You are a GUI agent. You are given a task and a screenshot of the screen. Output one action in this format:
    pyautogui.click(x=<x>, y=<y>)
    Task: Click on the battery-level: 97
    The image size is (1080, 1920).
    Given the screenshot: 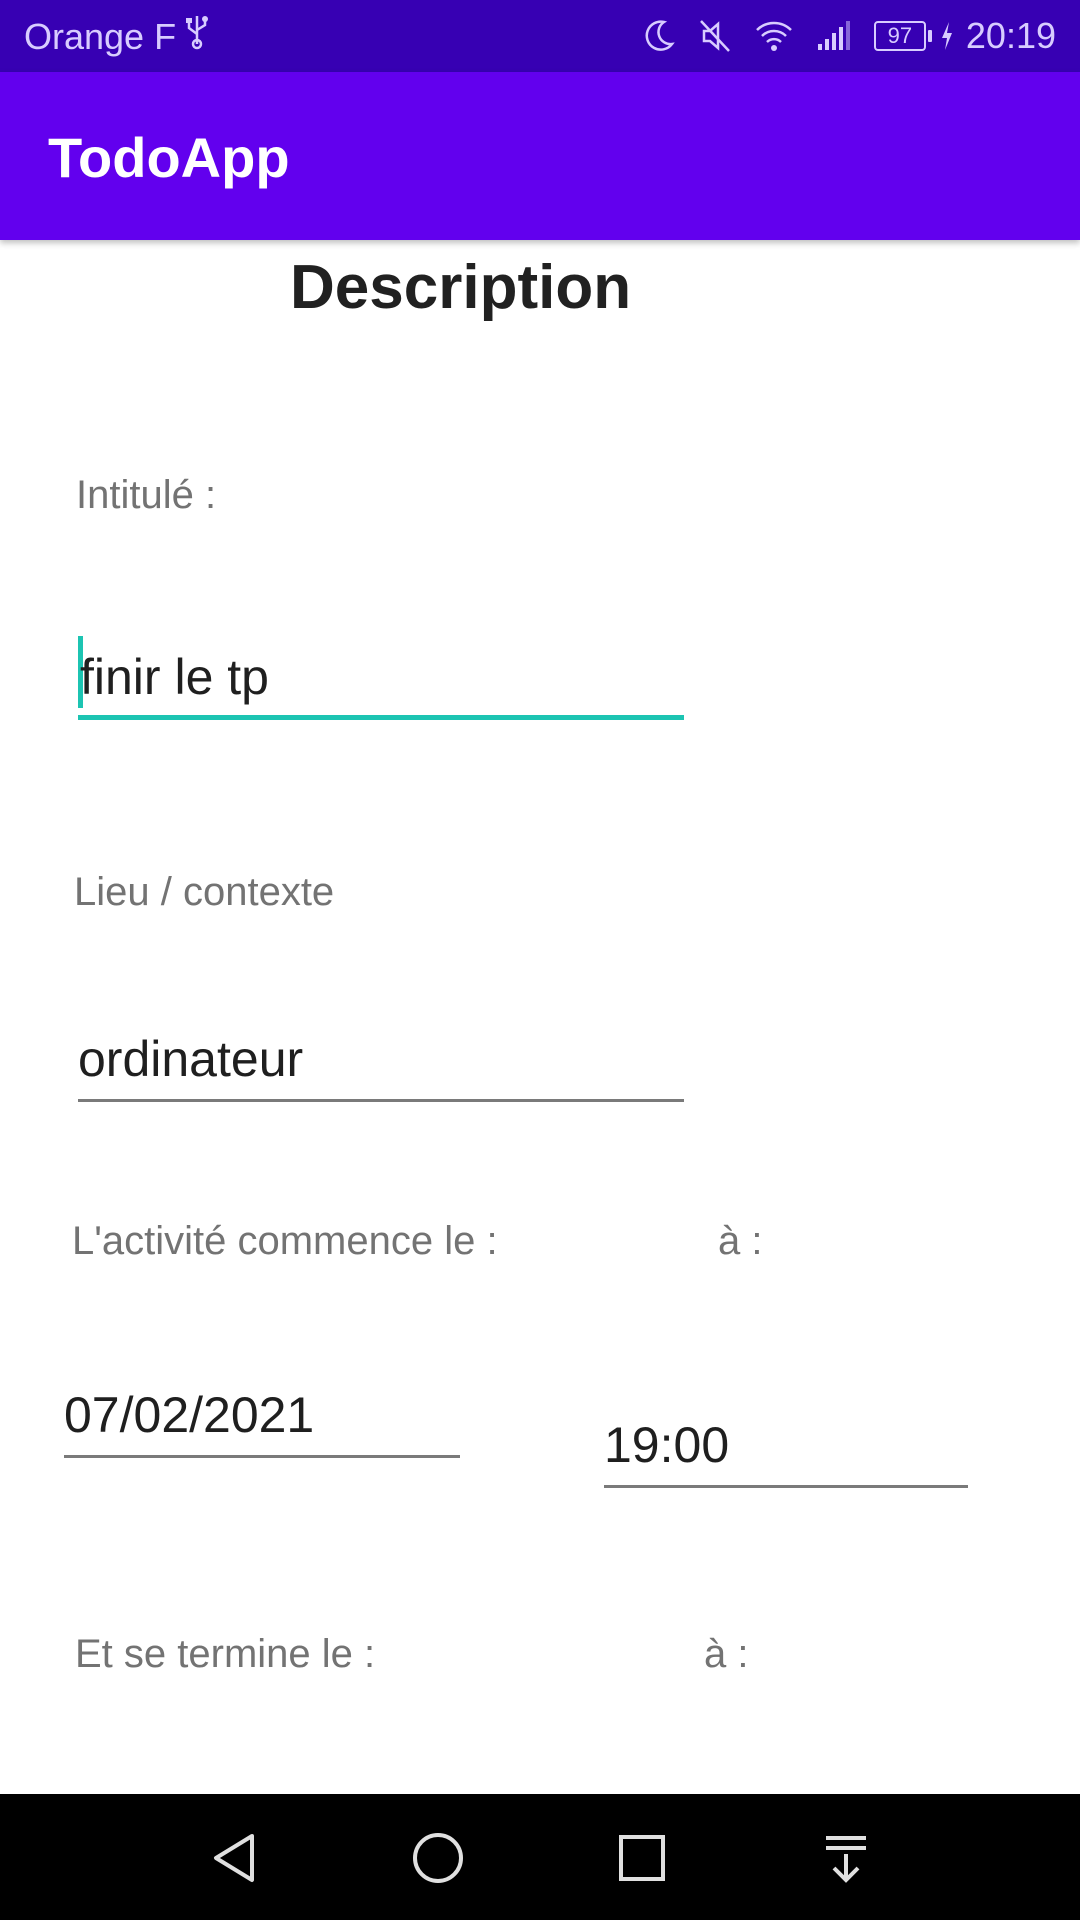 What is the action you would take?
    pyautogui.click(x=899, y=36)
    